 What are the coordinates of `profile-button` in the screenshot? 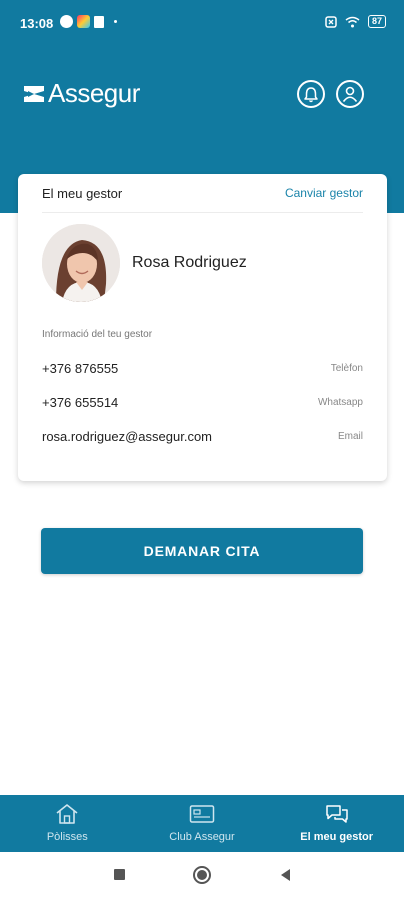 It's located at (350, 94).